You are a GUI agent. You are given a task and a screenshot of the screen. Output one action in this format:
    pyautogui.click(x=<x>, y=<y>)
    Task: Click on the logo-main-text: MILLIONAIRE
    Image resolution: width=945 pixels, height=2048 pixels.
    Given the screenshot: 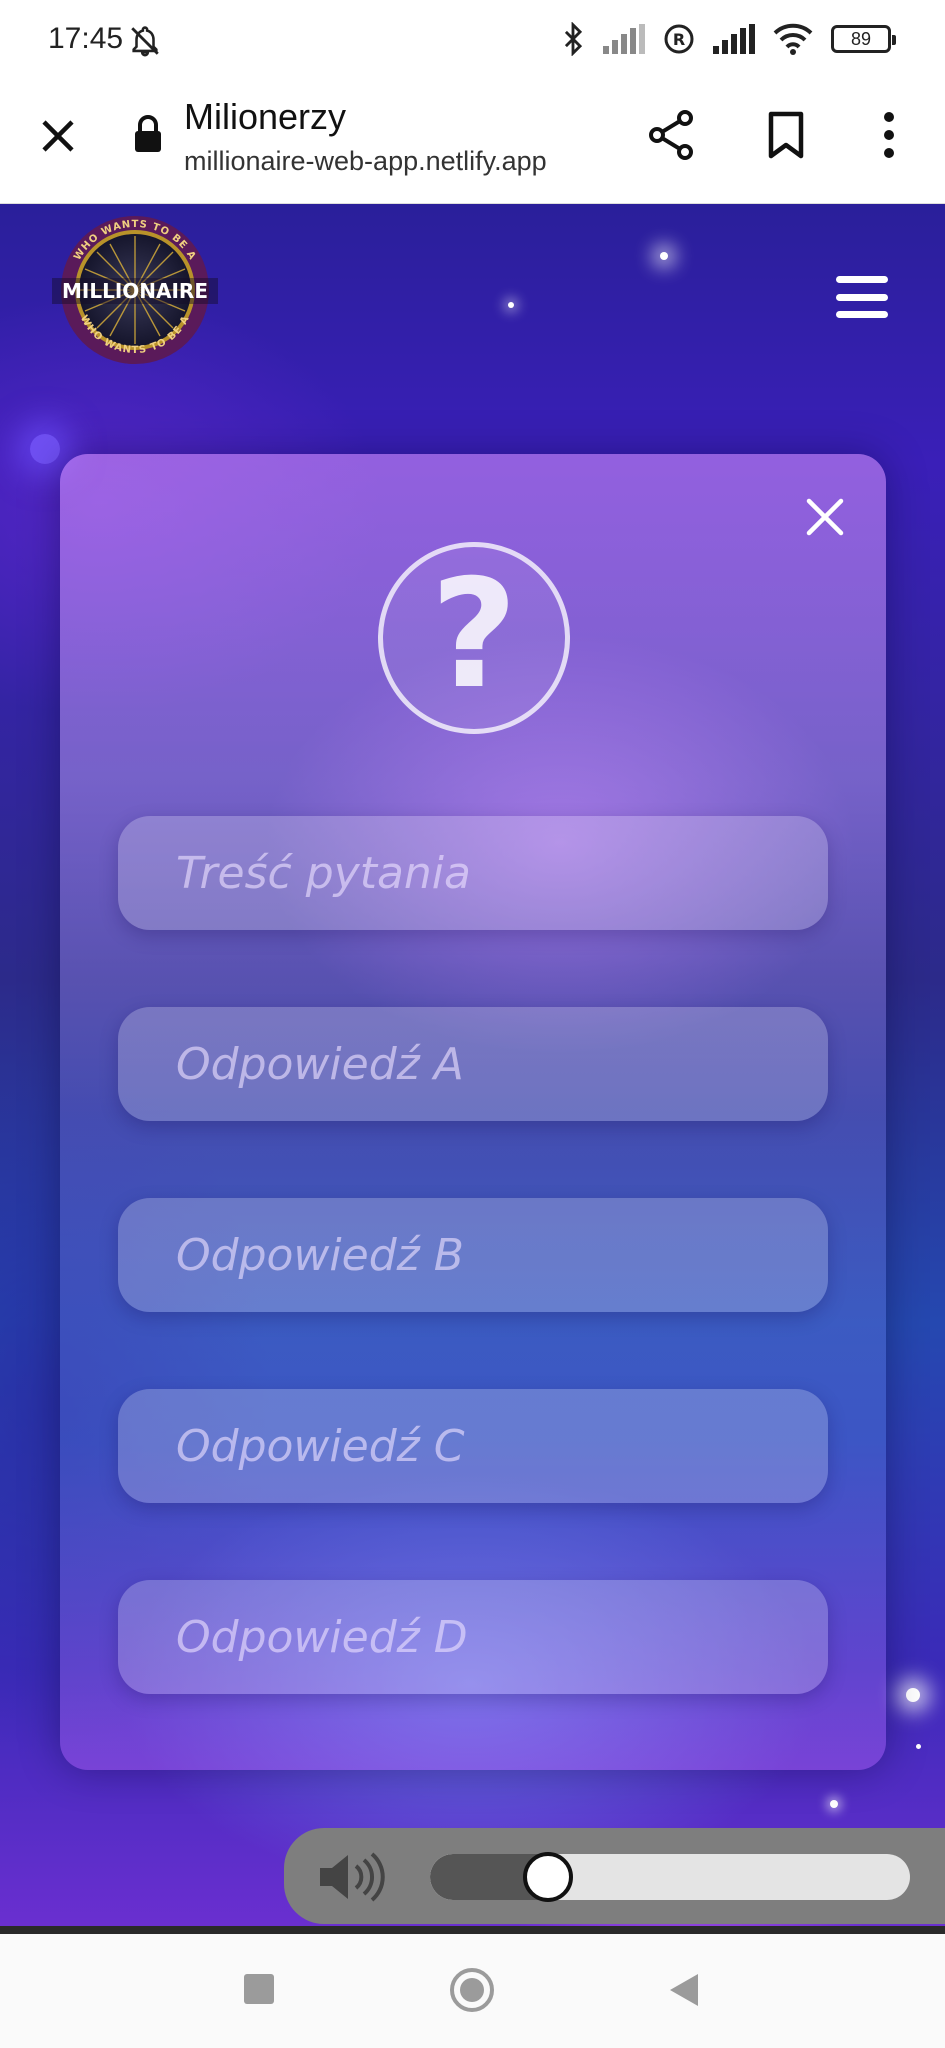 What is the action you would take?
    pyautogui.click(x=135, y=291)
    